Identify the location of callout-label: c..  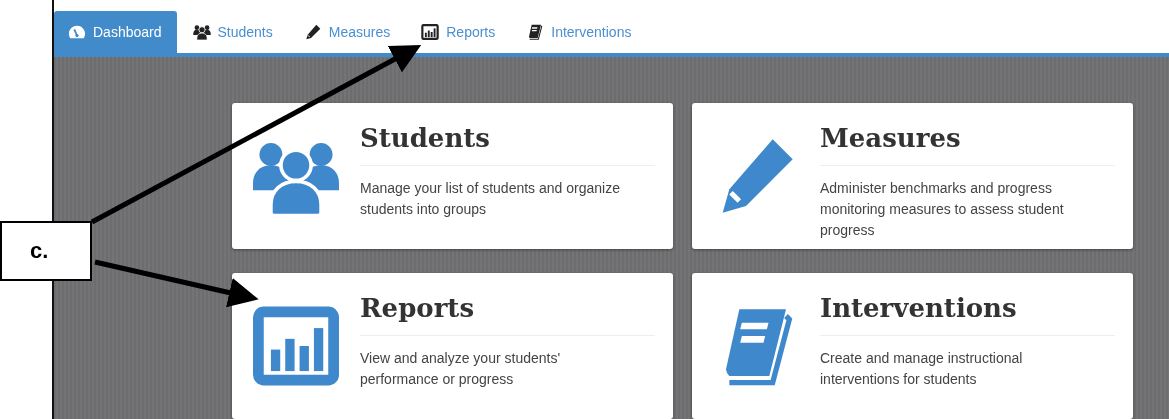
(46, 251).